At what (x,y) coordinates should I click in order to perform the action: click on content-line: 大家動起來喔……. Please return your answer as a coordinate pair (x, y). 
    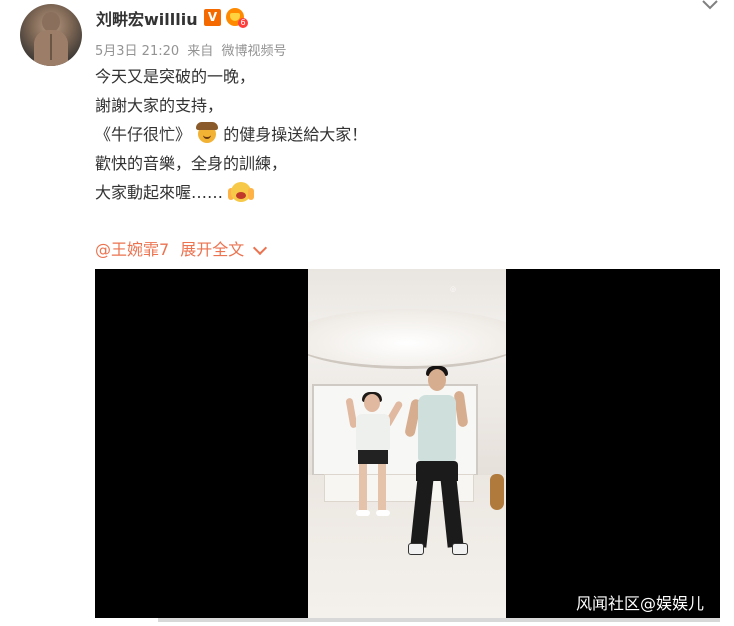
    Looking at the image, I should click on (231, 192).